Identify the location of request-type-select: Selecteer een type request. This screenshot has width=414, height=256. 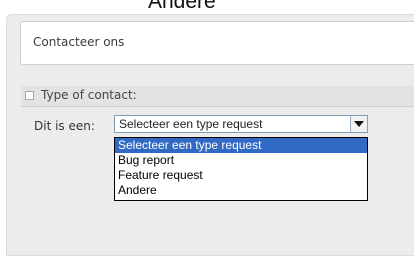
(241, 124).